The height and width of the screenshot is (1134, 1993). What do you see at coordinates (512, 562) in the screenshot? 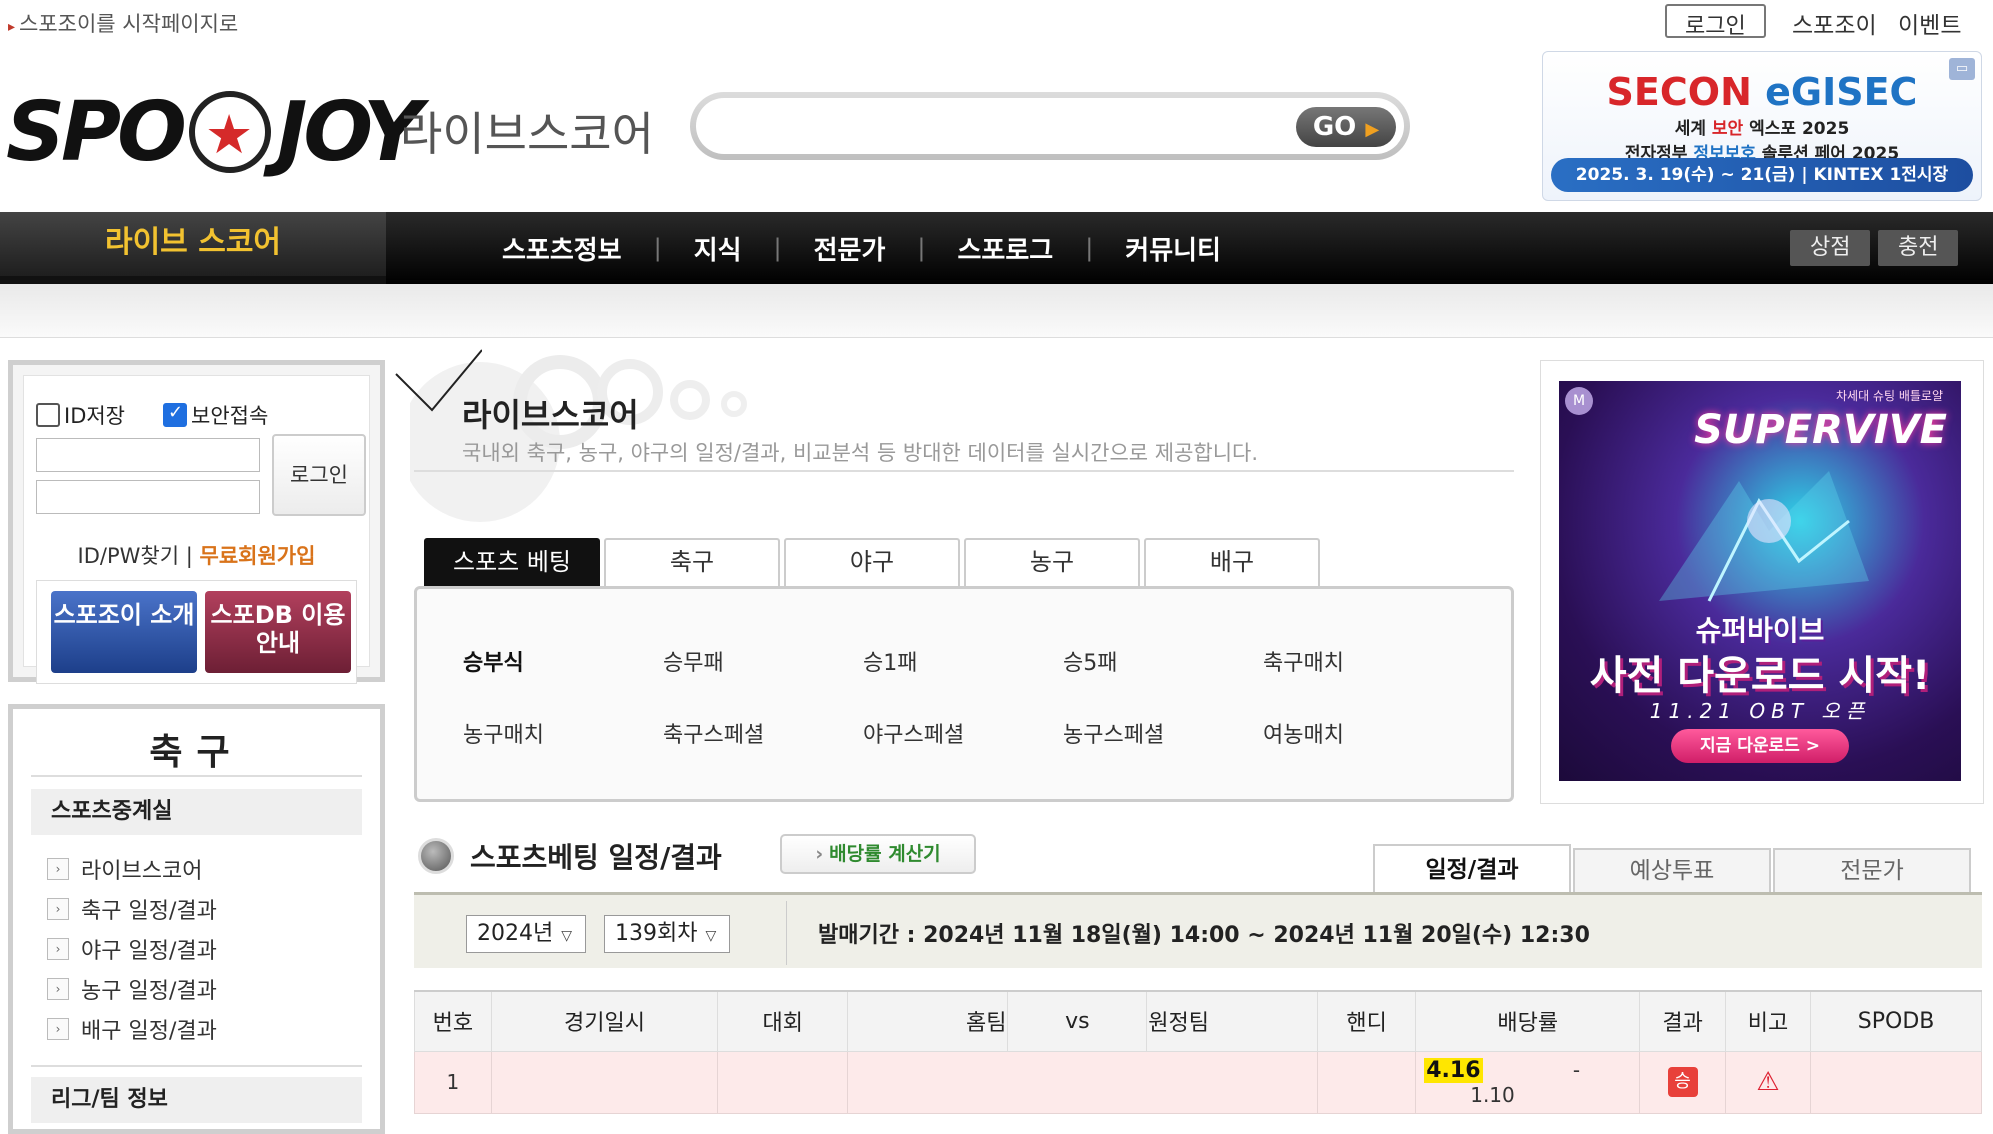
I see `tab-sports-betting: 스포츠 베팅` at bounding box center [512, 562].